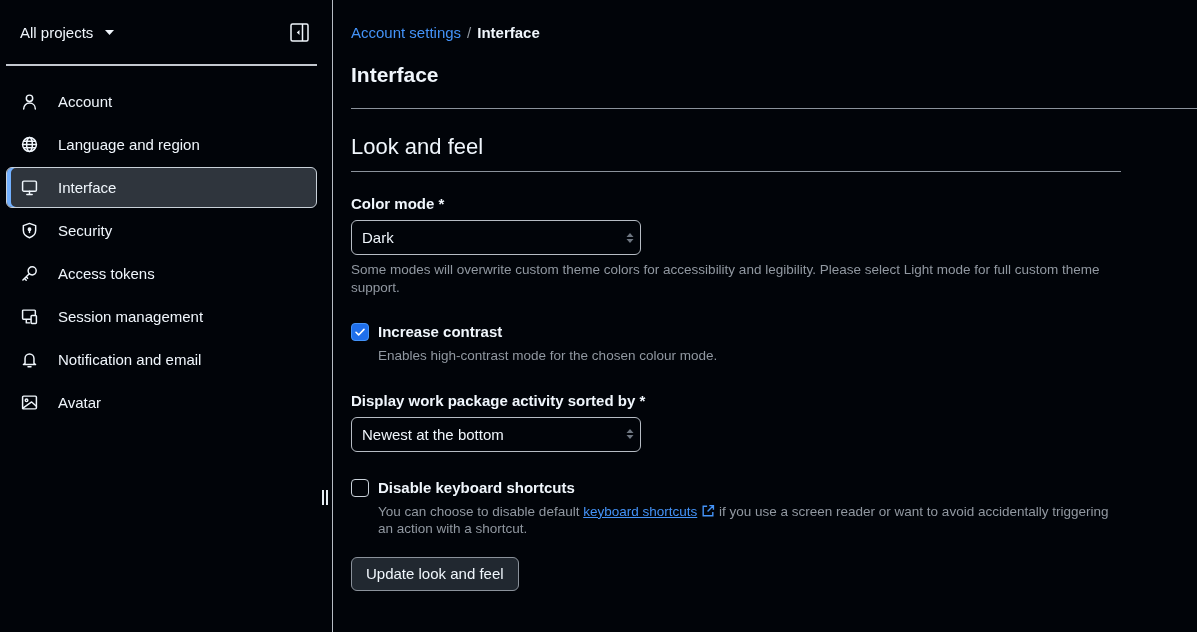  I want to click on project-selector: All projects, so click(67, 32).